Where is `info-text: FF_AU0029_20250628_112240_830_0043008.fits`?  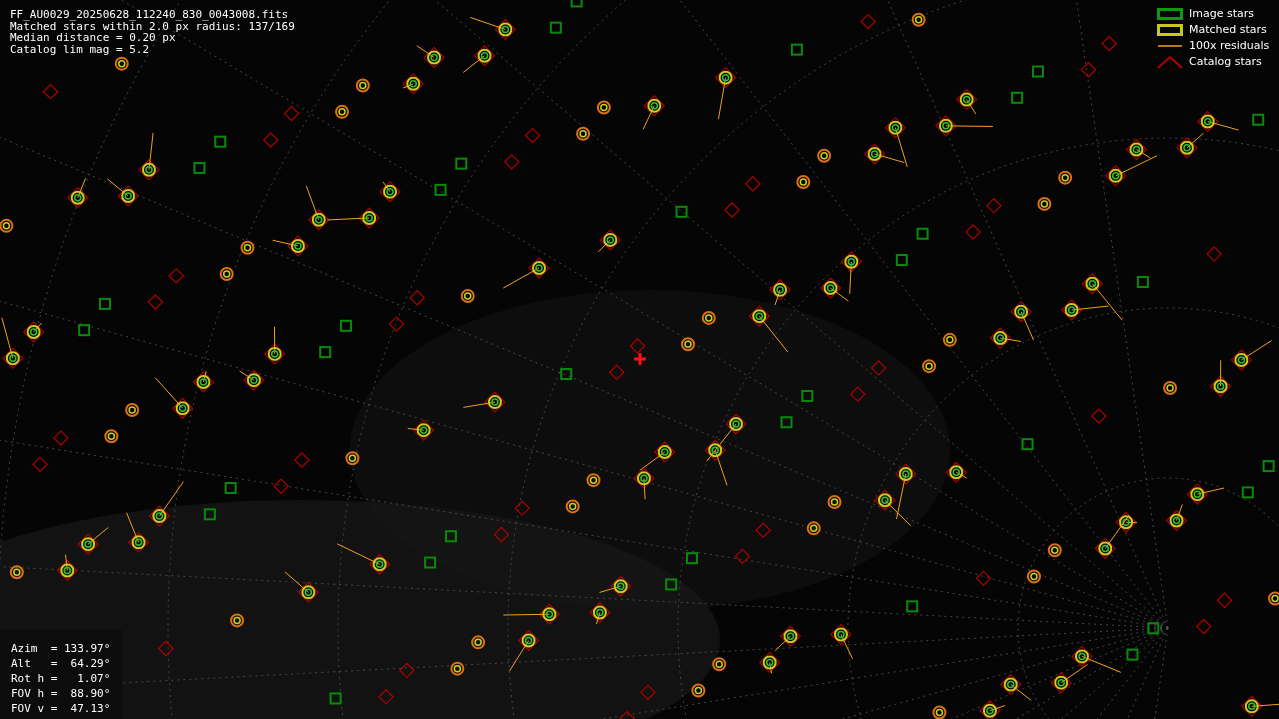 info-text: FF_AU0029_20250628_112240_830_0043008.fits is located at coordinates (149, 15).